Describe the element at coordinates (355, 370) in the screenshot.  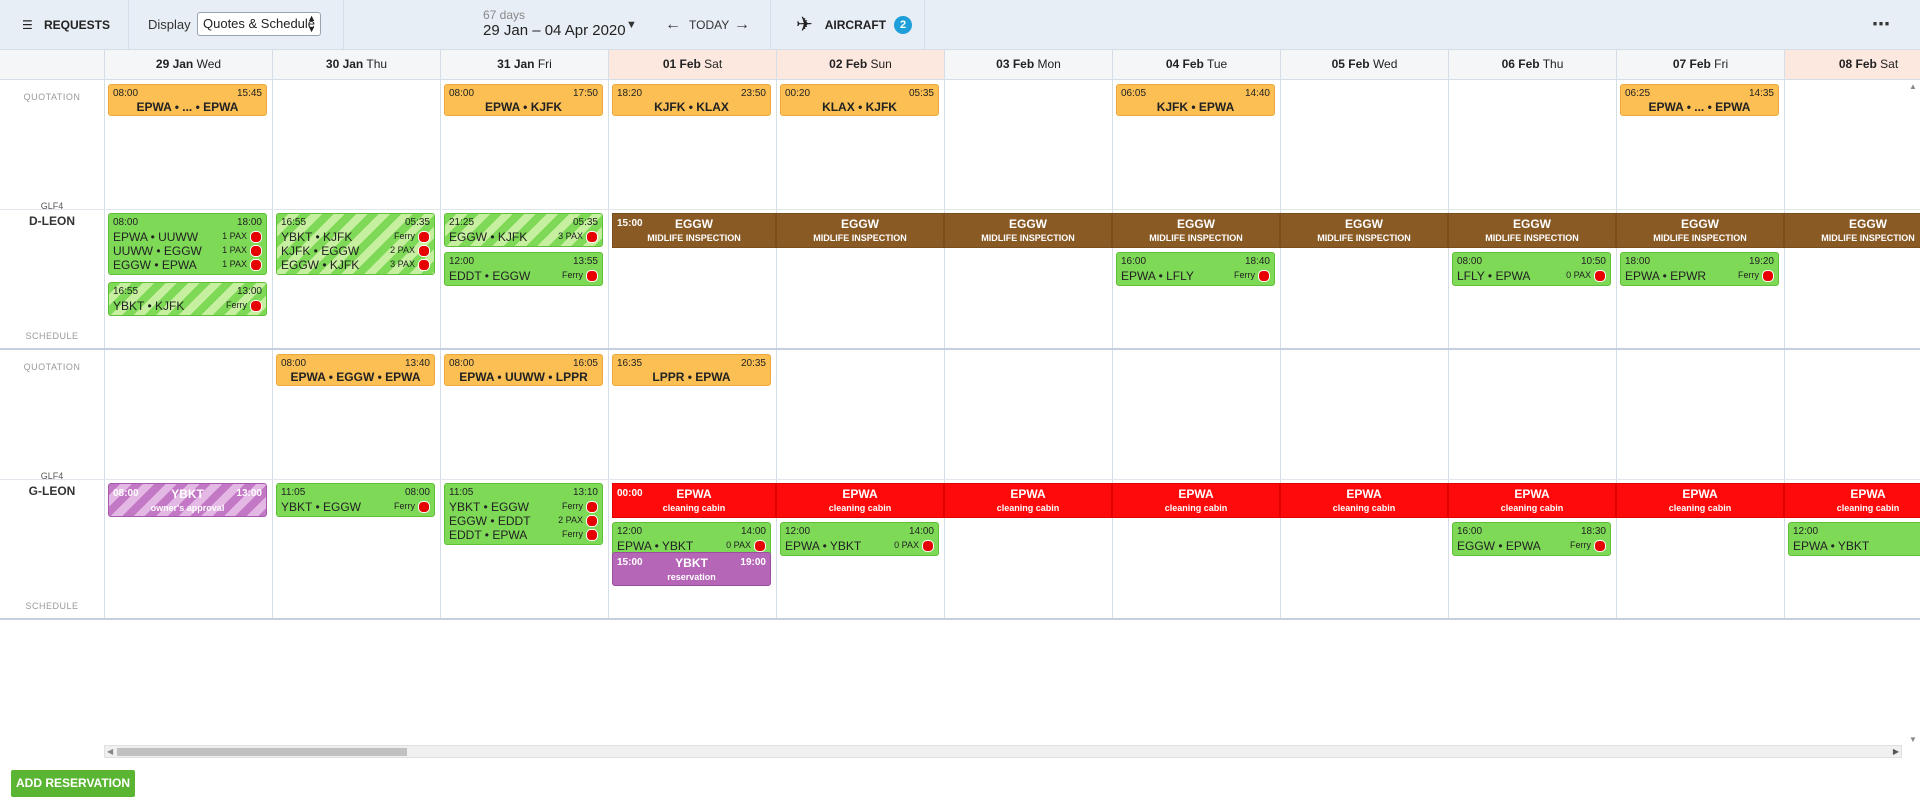
I see `quote-card: 08:00 13:40 EPWA • EGGW • EPWA` at that location.